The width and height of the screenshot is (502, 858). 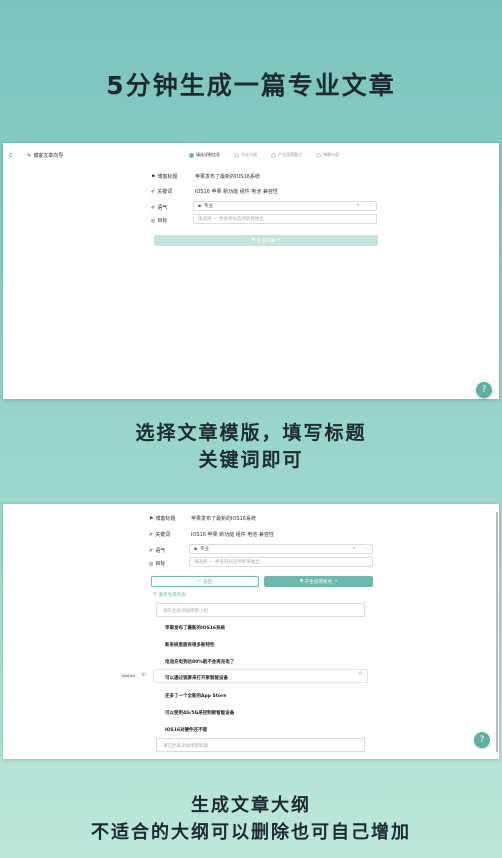 What do you see at coordinates (318, 581) in the screenshot?
I see `generate-points-button: ✱ 产生段落要点 →` at bounding box center [318, 581].